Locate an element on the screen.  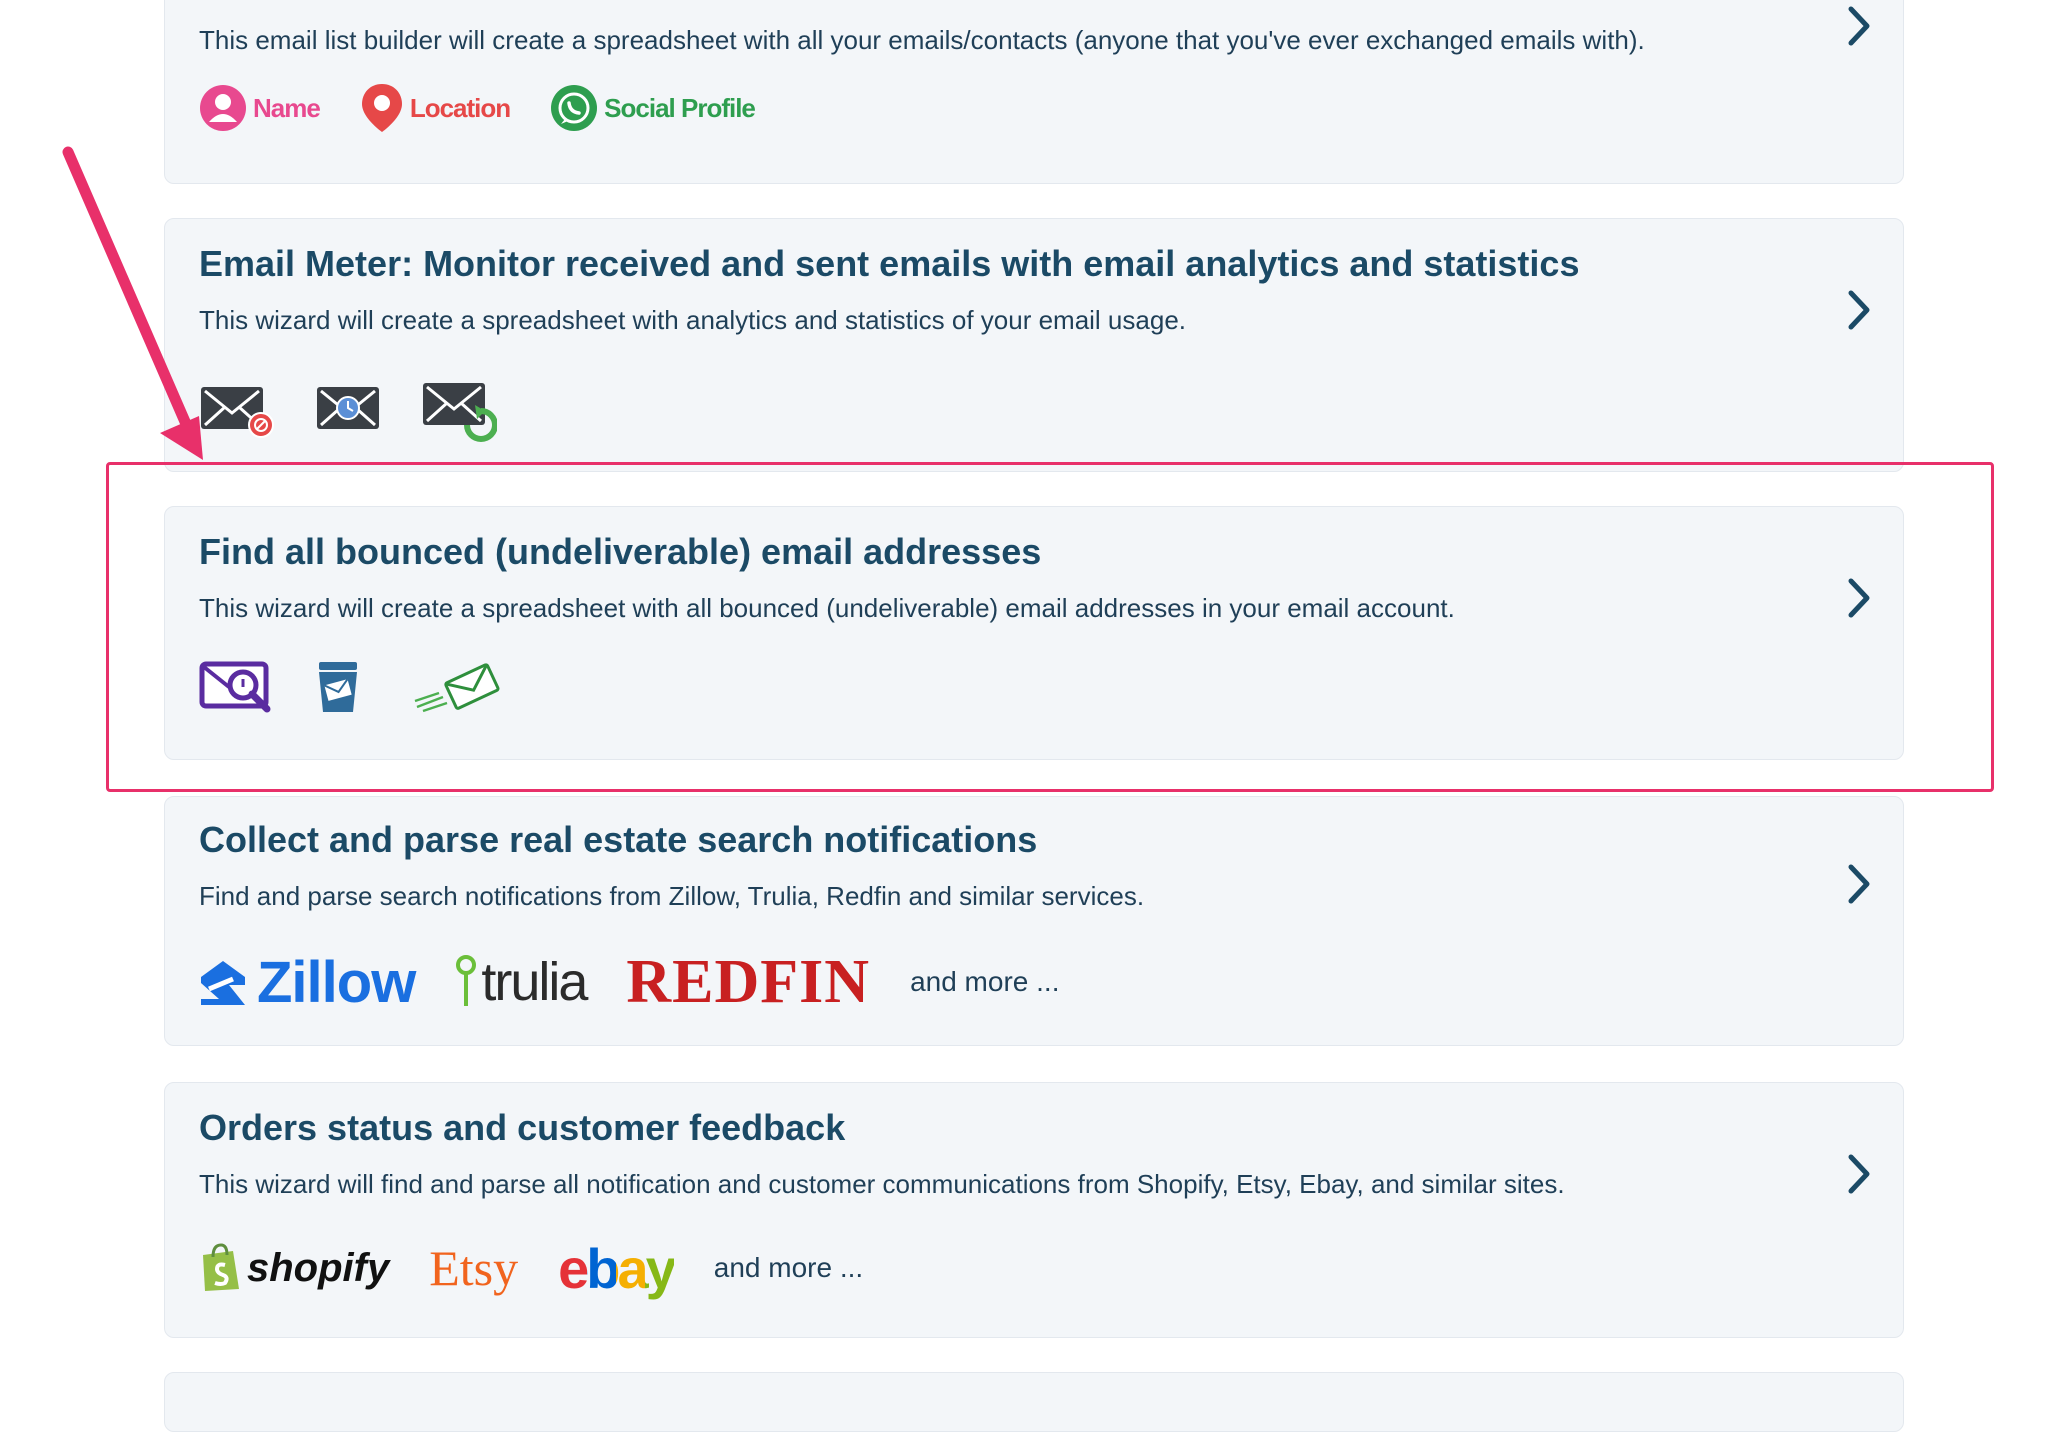
ebay-logo-text: ebay is located at coordinates (617, 1268).